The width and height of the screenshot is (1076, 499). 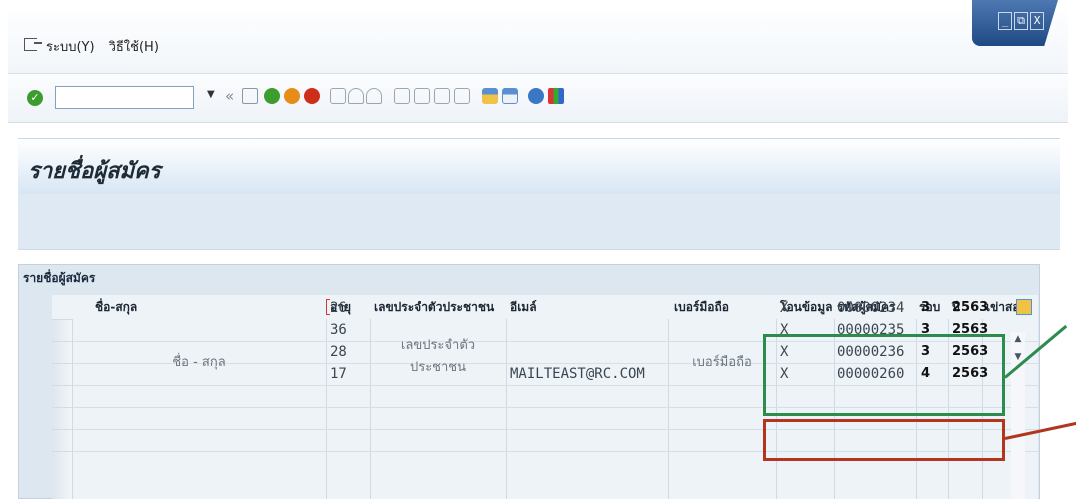 What do you see at coordinates (134, 46) in the screenshot?
I see `menu-help: วิธีใช้(H)` at bounding box center [134, 46].